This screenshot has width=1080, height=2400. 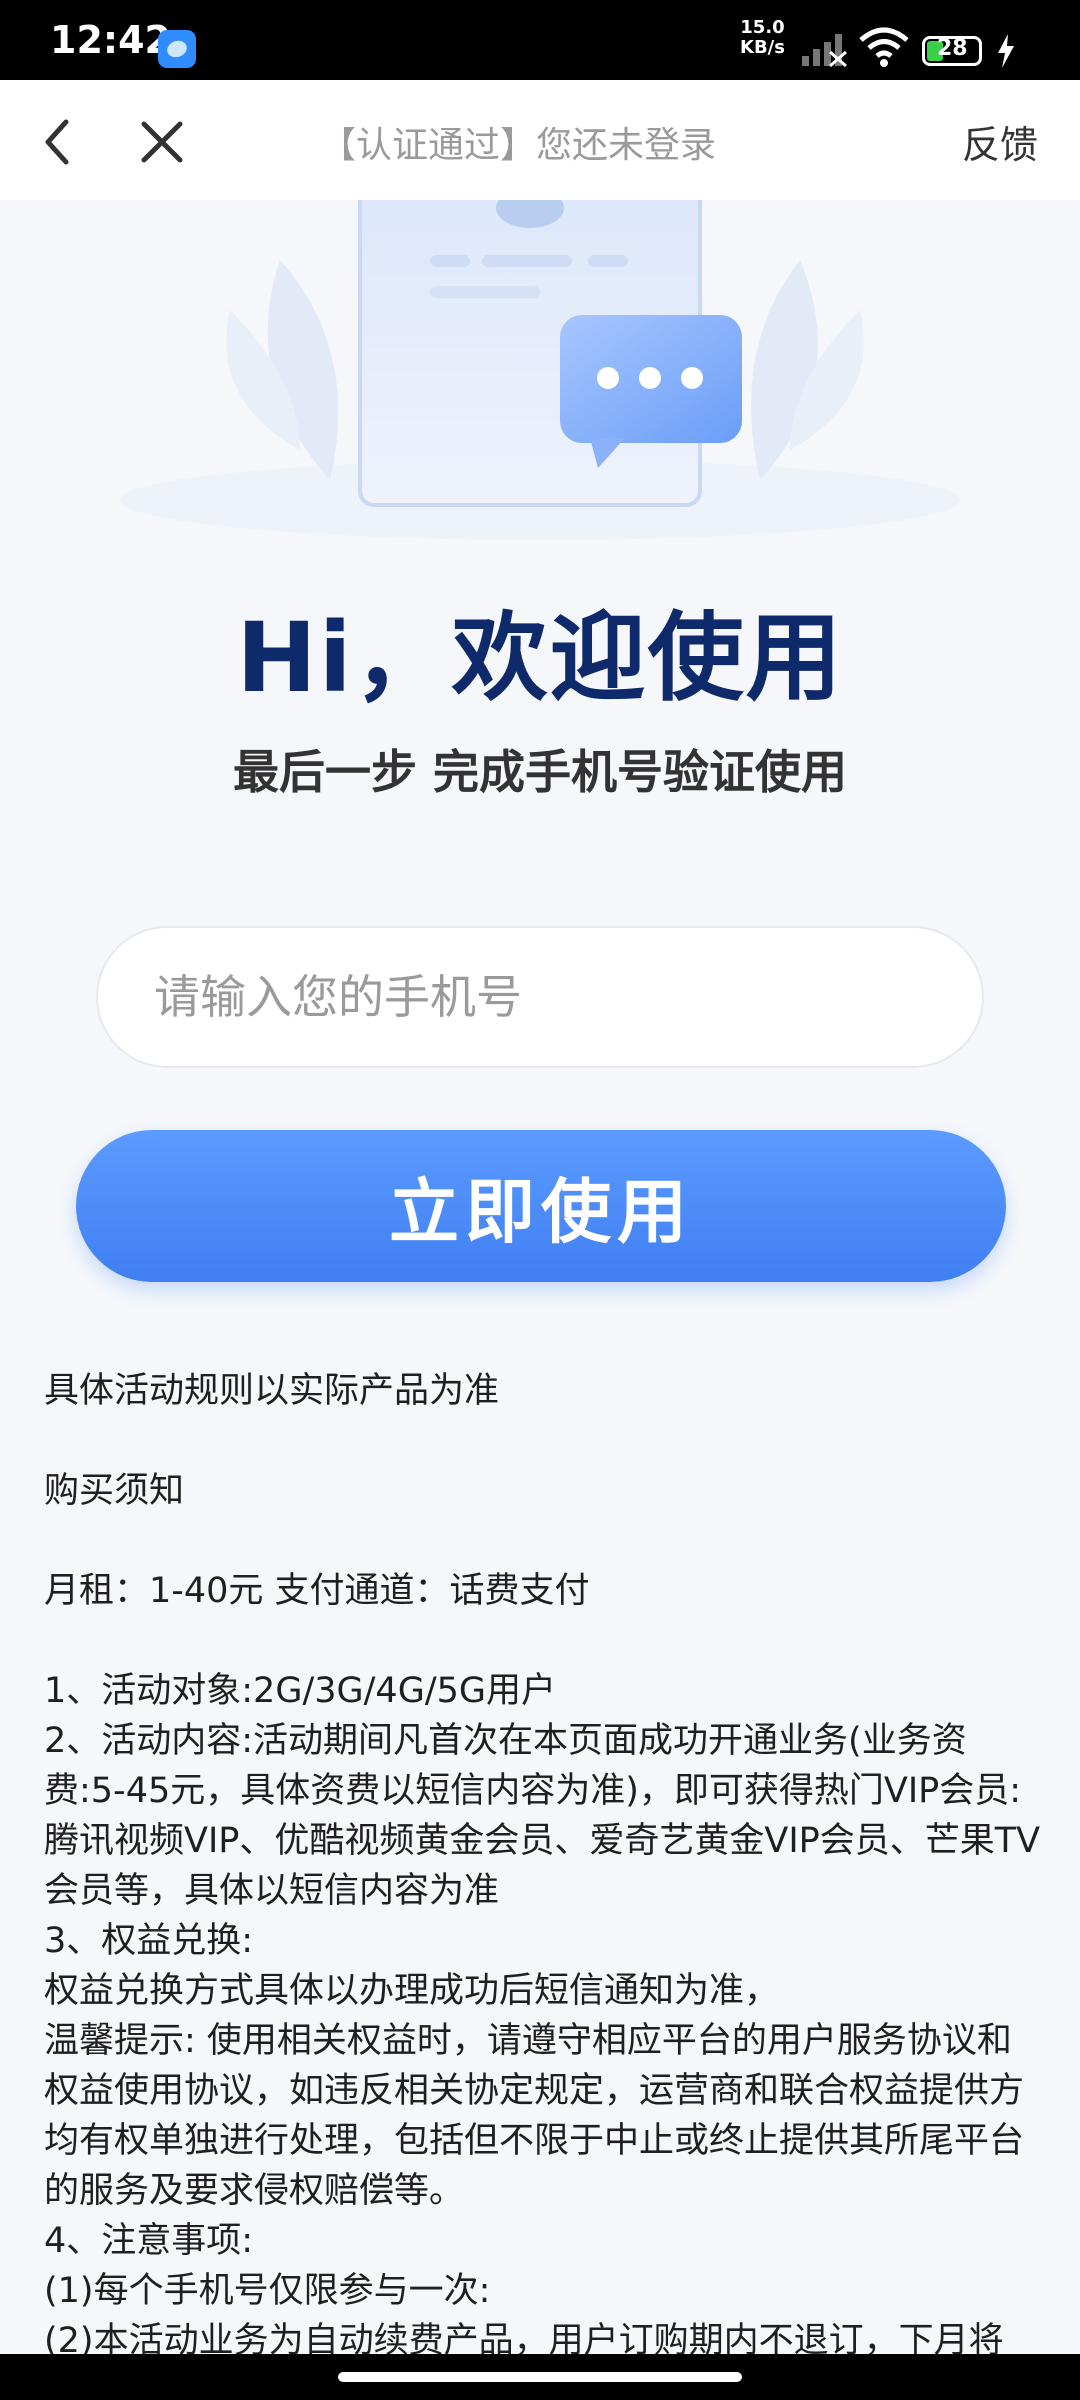 What do you see at coordinates (149, 1941) in the screenshot?
I see `rules-item: 3、权益兑换:` at bounding box center [149, 1941].